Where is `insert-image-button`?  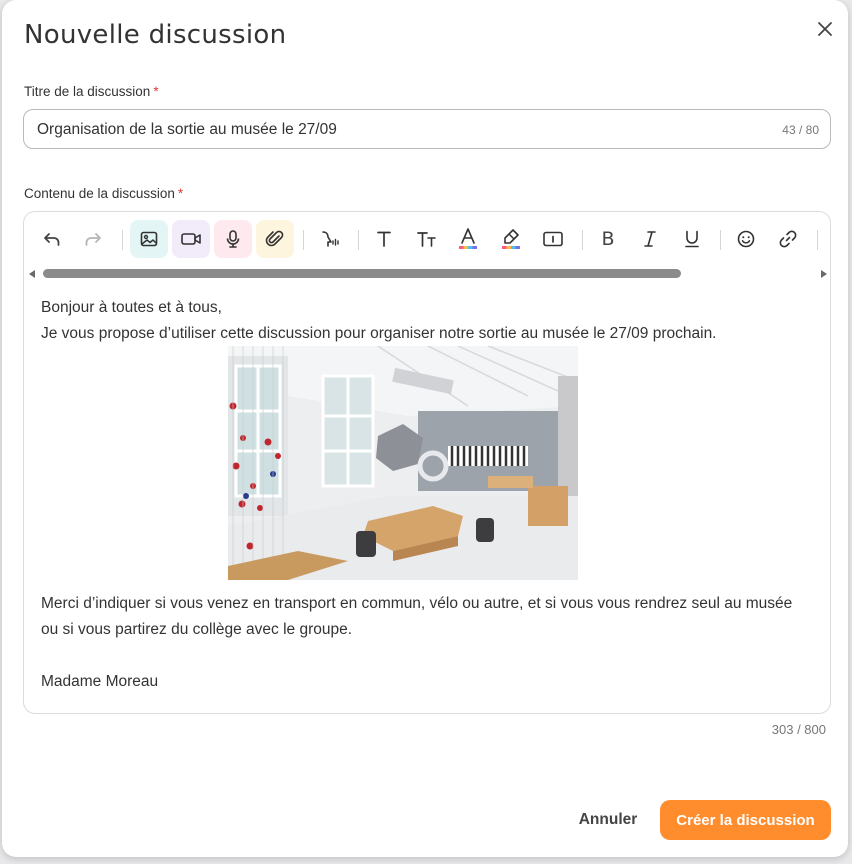 insert-image-button is located at coordinates (149, 239).